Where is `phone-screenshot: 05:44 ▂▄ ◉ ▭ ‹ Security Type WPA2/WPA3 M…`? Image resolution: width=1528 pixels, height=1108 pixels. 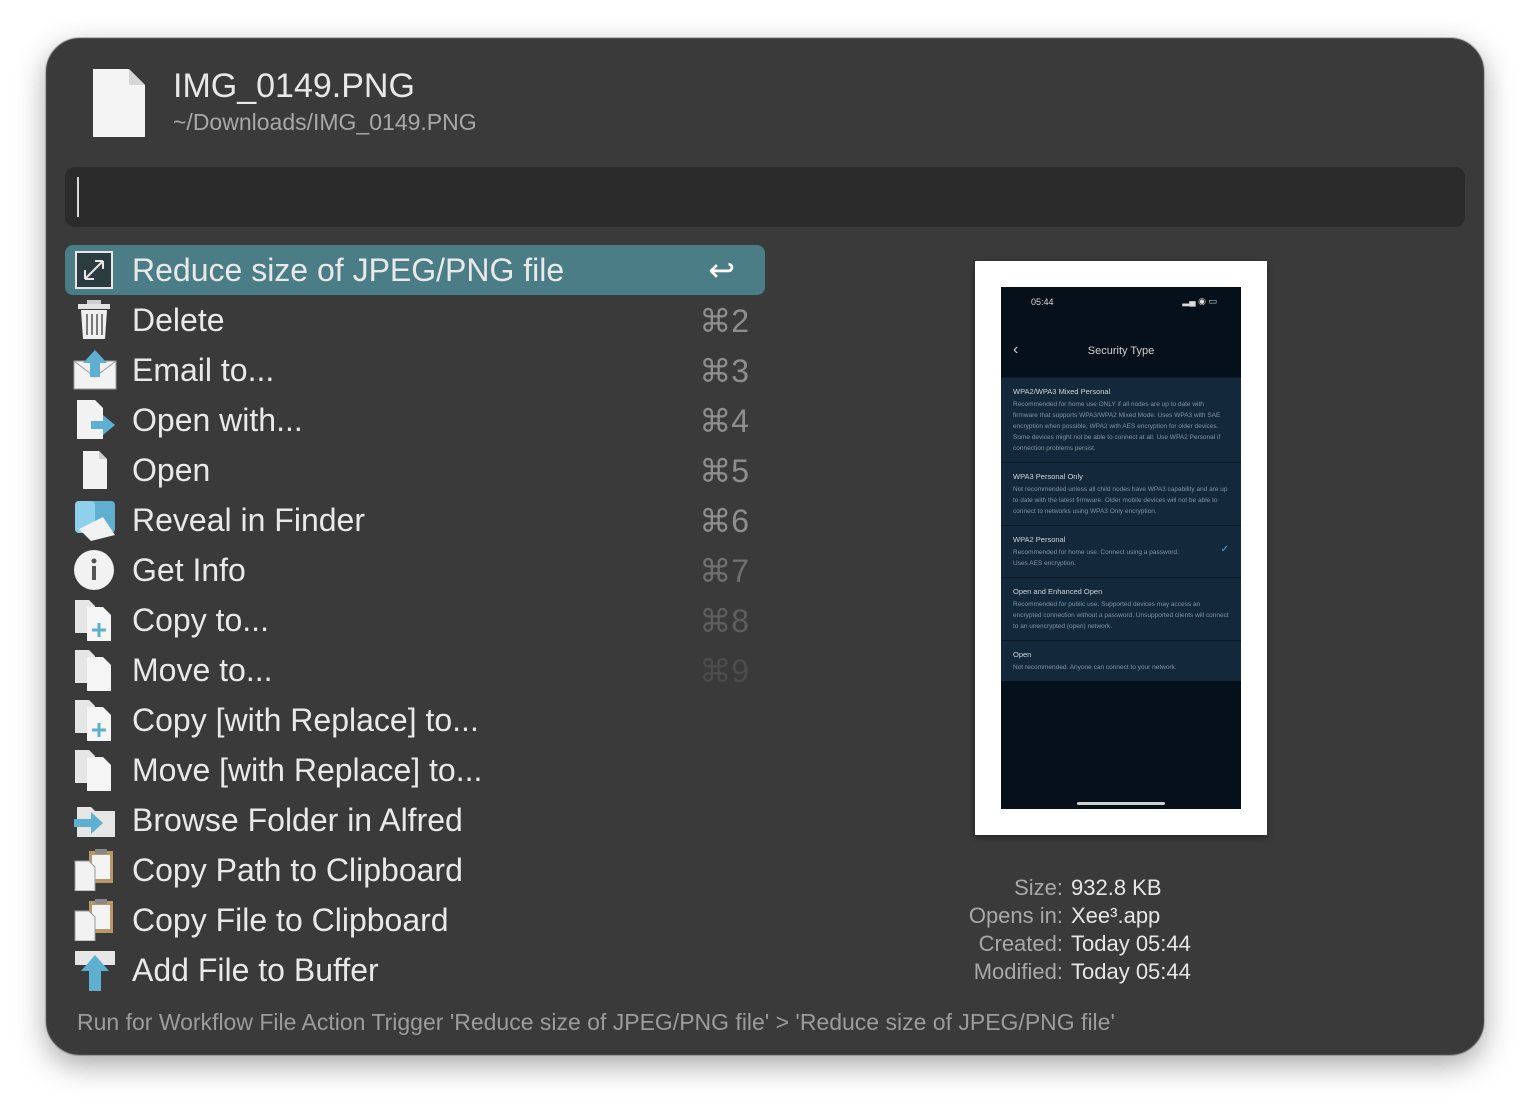 phone-screenshot: 05:44 ▂▄ ◉ ▭ ‹ Security Type WPA2/WPA3 M… is located at coordinates (1121, 548).